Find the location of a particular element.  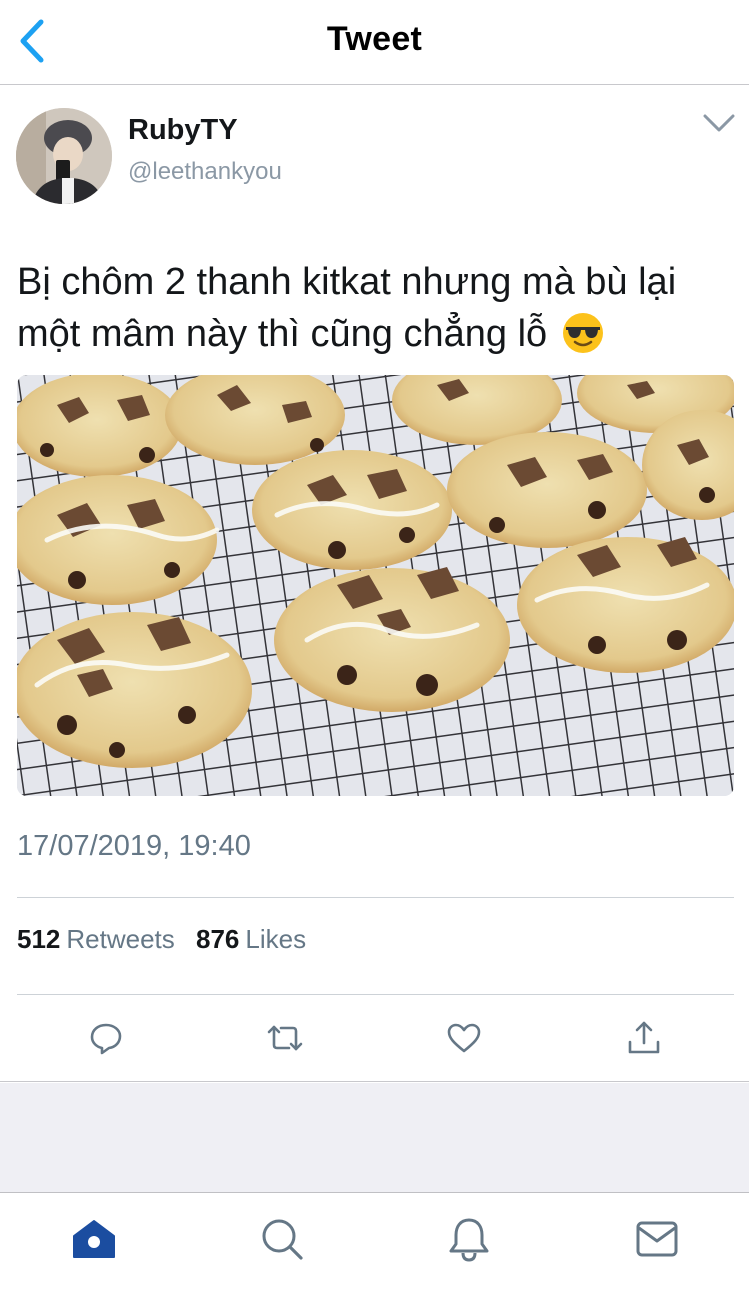

tweet-timestamp: 17/07/2019, 19:40 is located at coordinates (134, 846).